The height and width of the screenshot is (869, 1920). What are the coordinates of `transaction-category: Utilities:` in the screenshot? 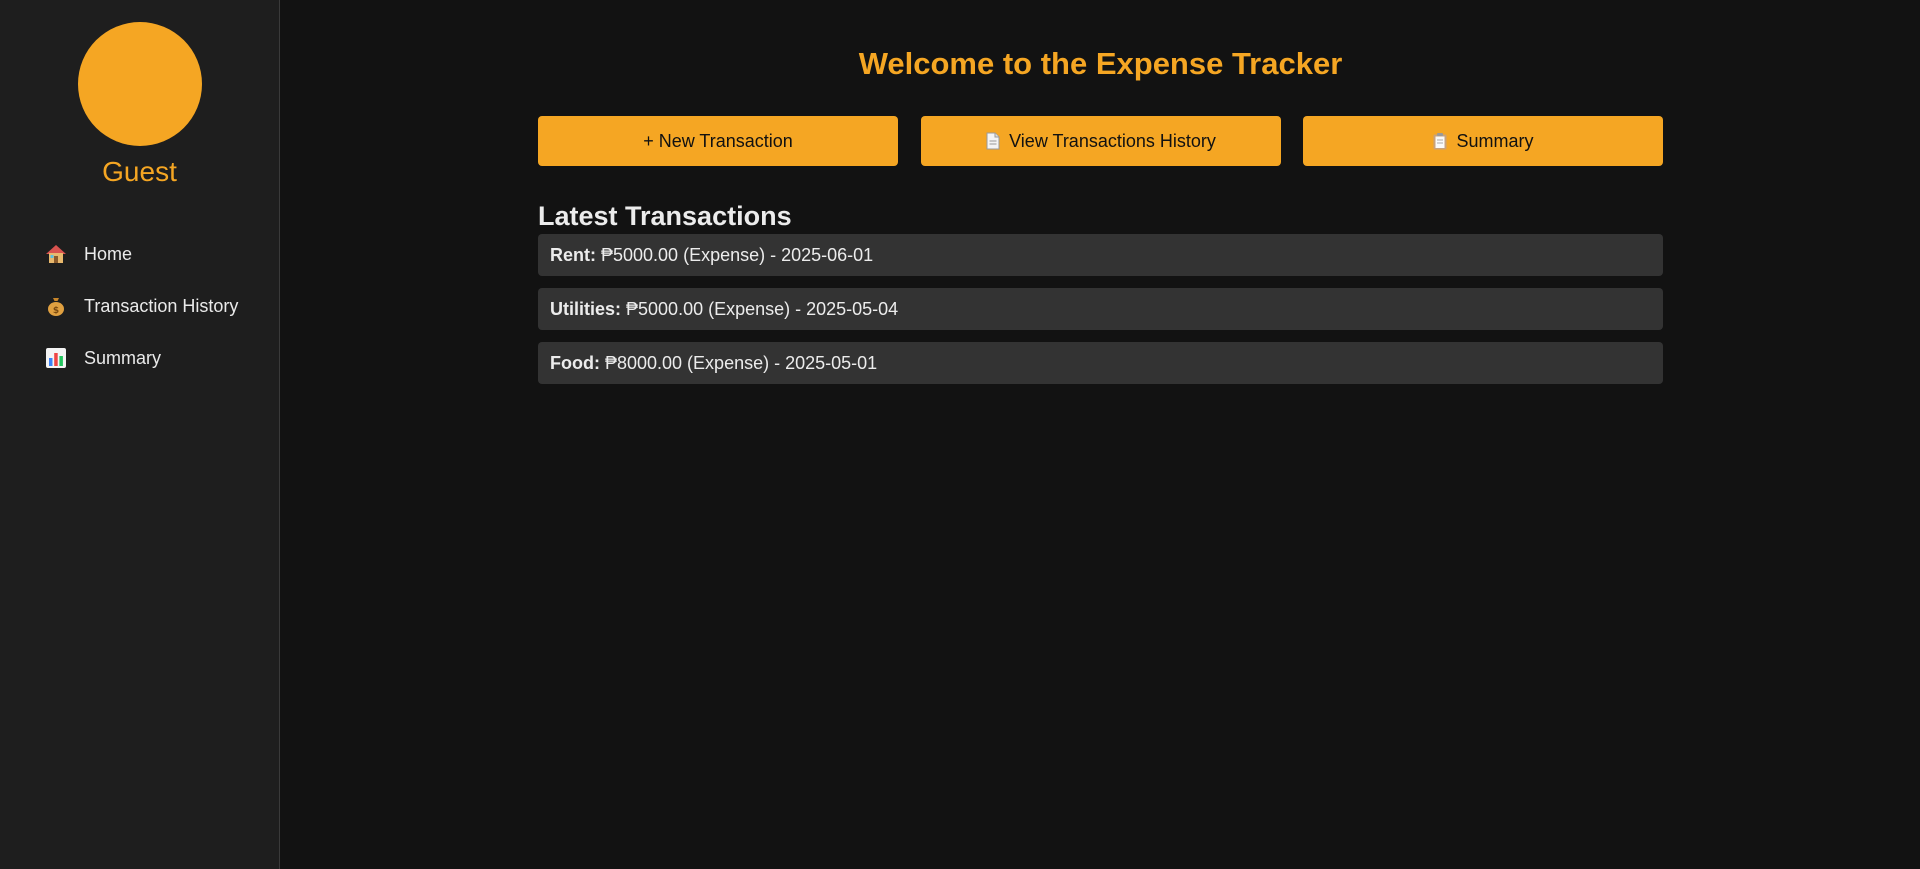 It's located at (586, 308).